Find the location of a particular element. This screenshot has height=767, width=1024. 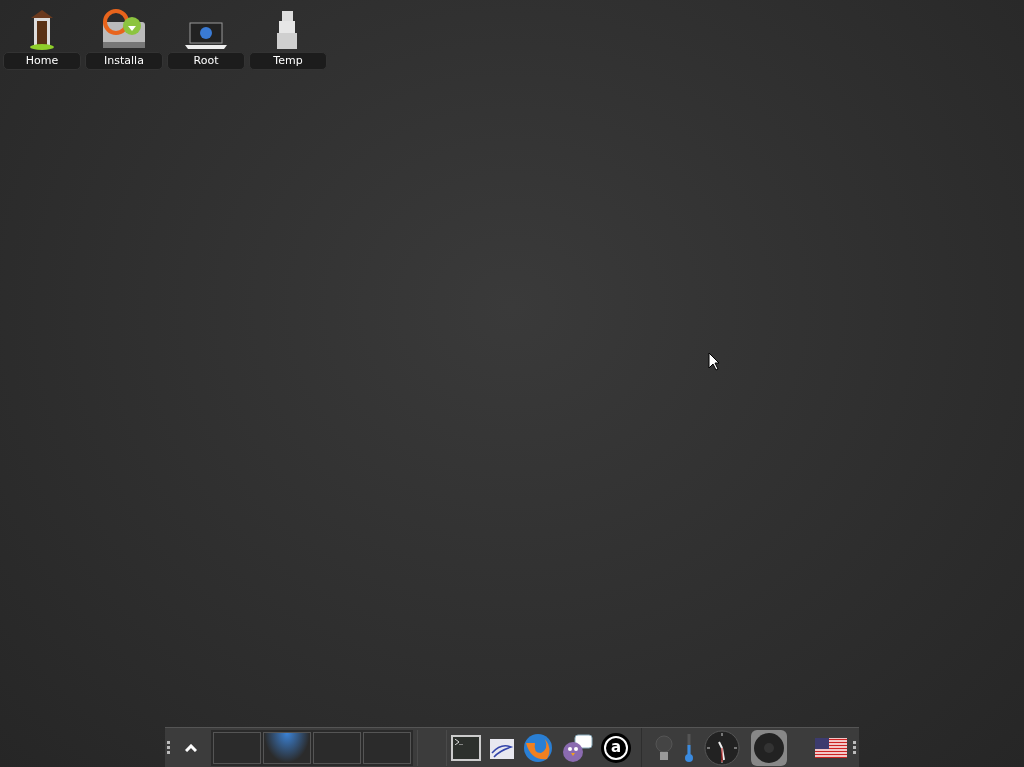

bird-speech-icon is located at coordinates (577, 747).